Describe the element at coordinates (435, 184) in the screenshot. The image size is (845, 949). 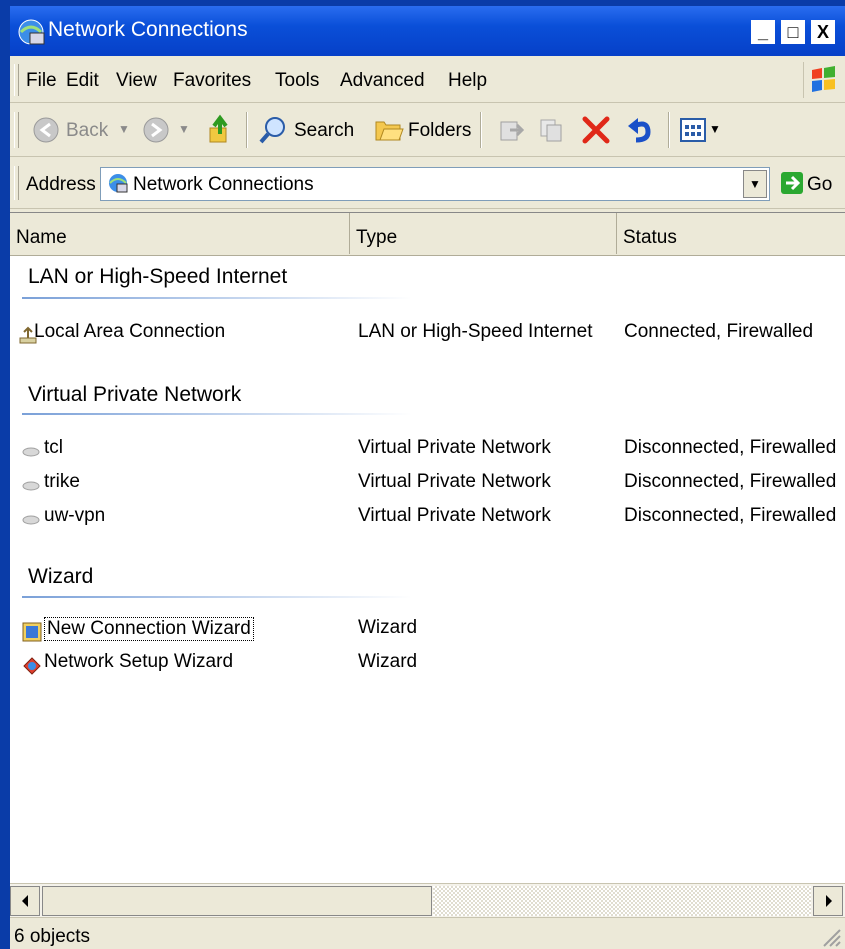
I see `address-input: Network Connections ▼` at that location.